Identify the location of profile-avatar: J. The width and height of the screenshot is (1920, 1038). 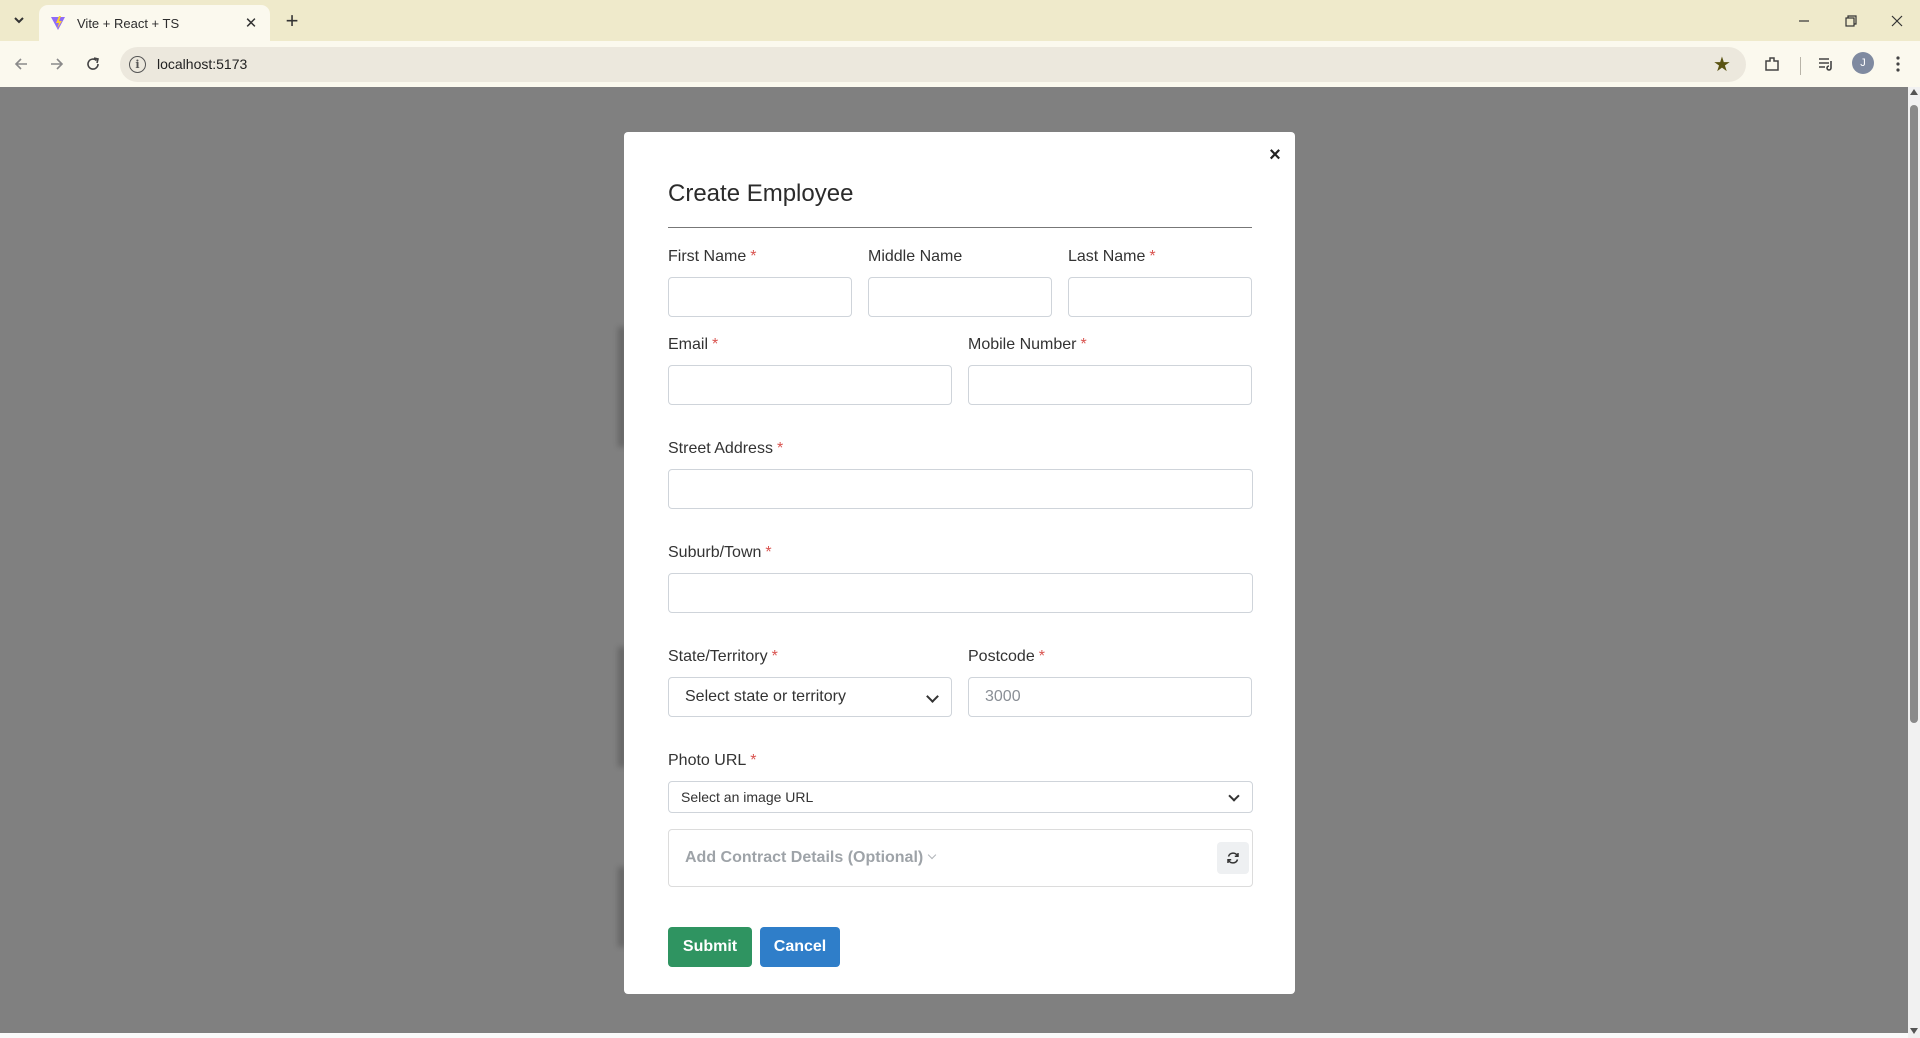
(1863, 63).